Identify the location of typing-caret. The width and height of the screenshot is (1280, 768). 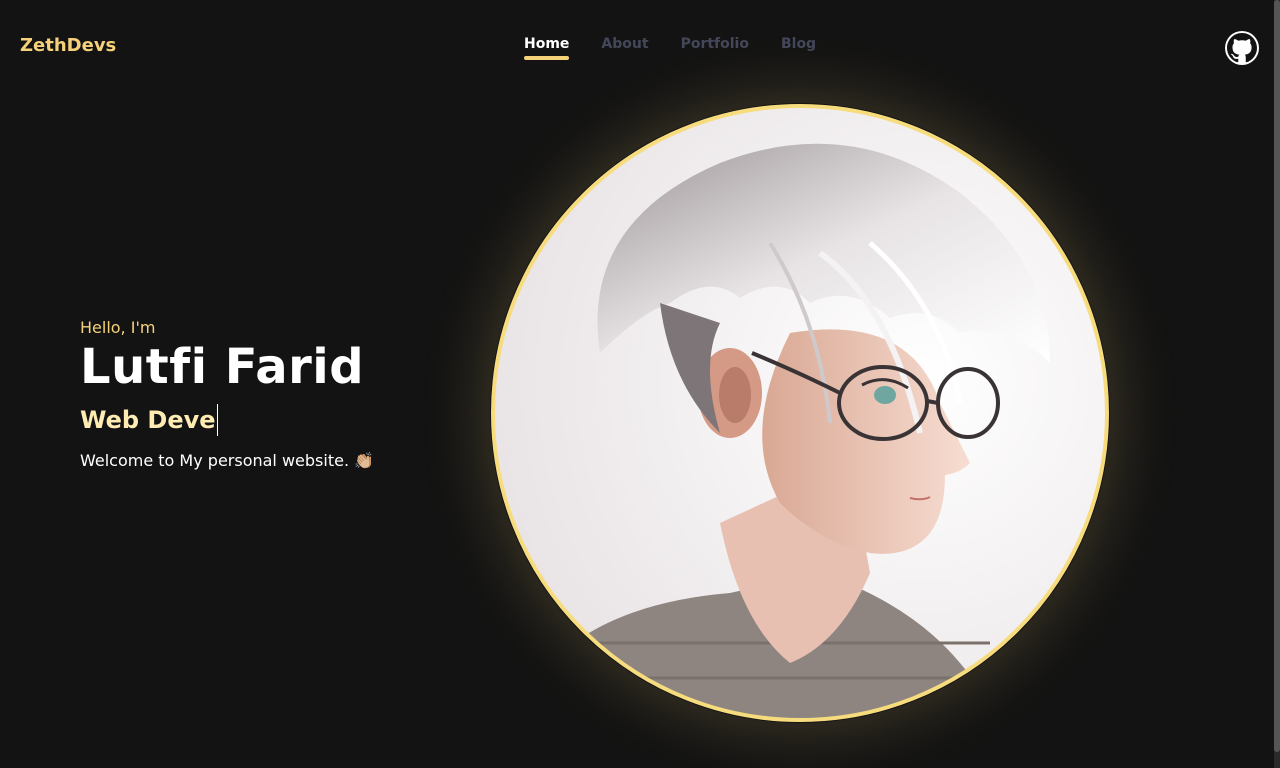
(217, 420).